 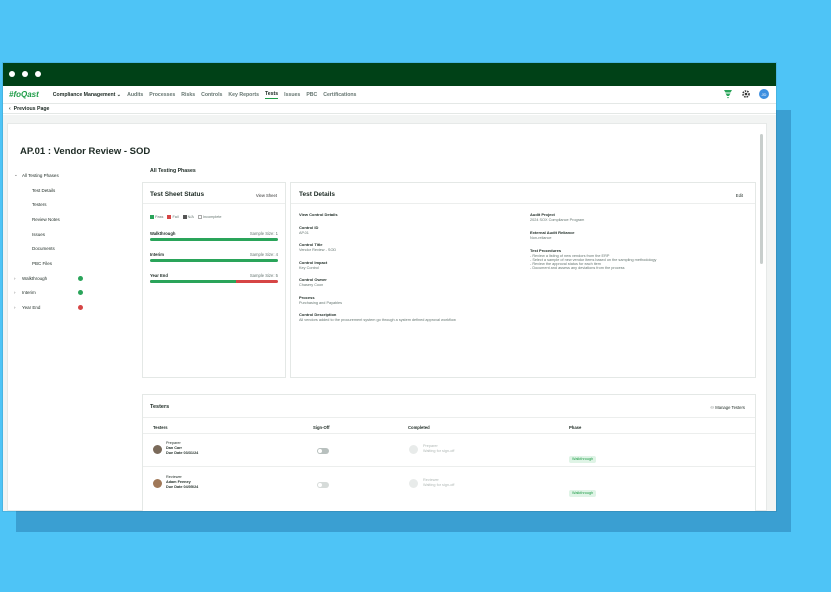 I want to click on sidebar-item-pbc-files: PBC Files, so click(x=69, y=263).